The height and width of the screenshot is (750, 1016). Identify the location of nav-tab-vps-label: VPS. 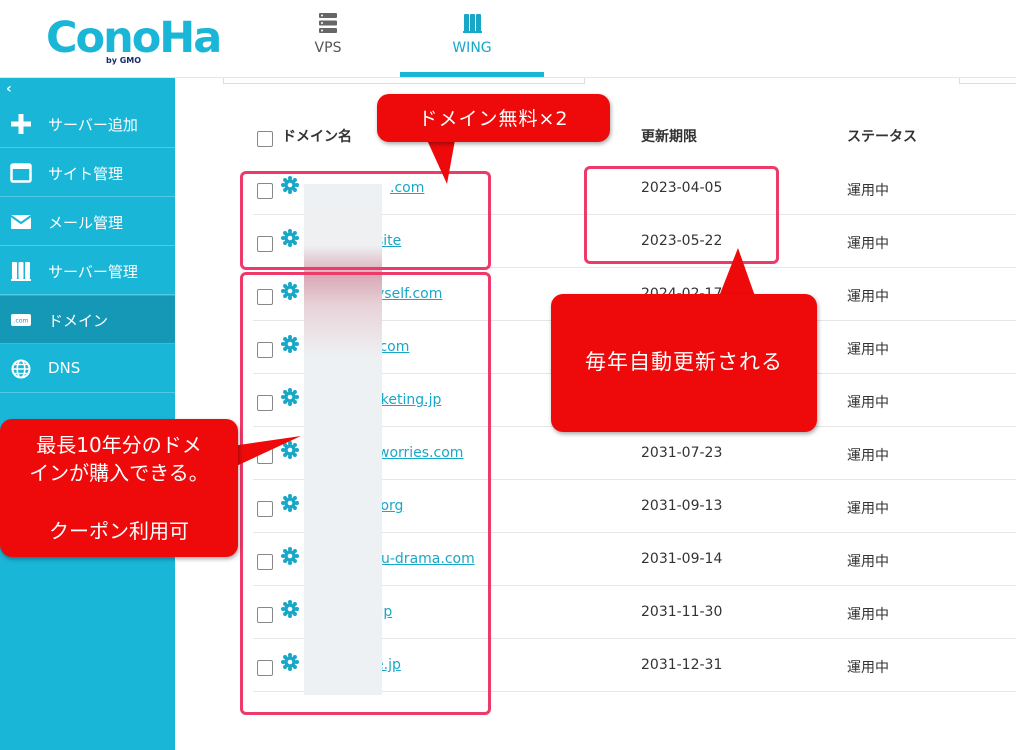
(328, 48).